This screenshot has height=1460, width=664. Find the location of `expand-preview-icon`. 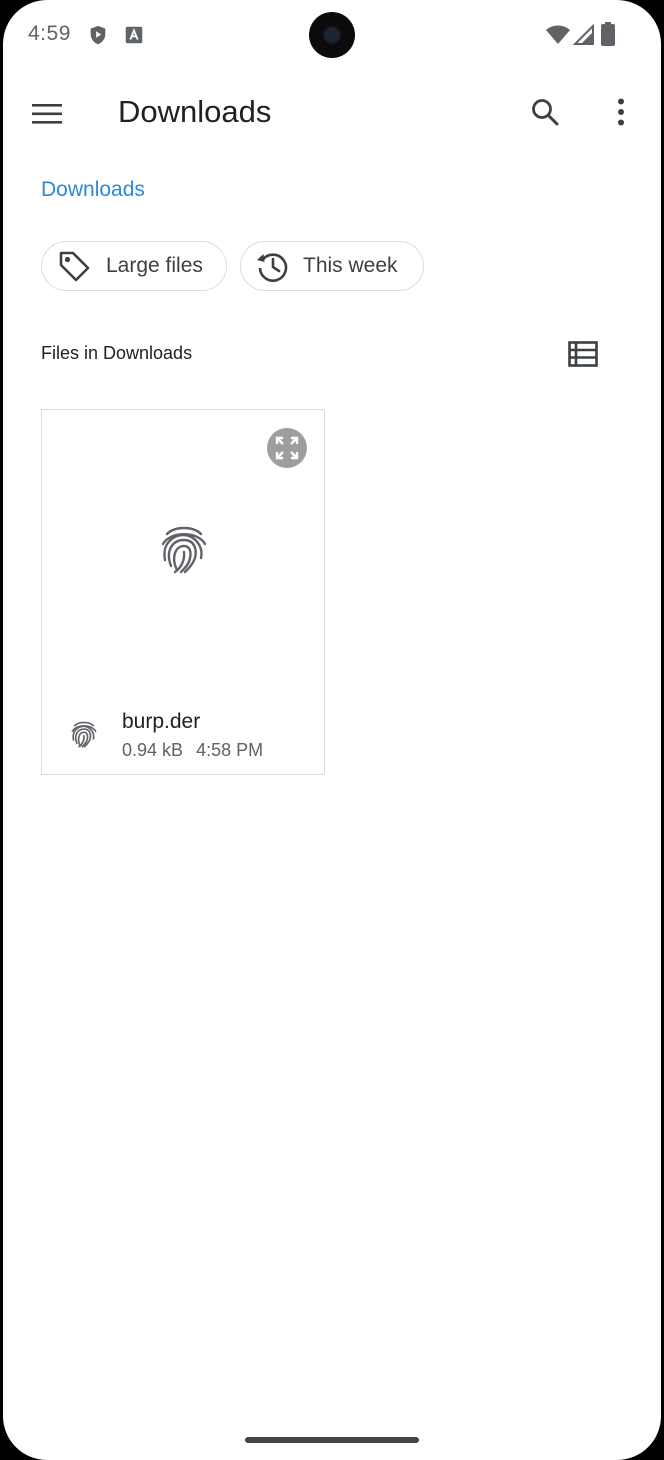

expand-preview-icon is located at coordinates (287, 448).